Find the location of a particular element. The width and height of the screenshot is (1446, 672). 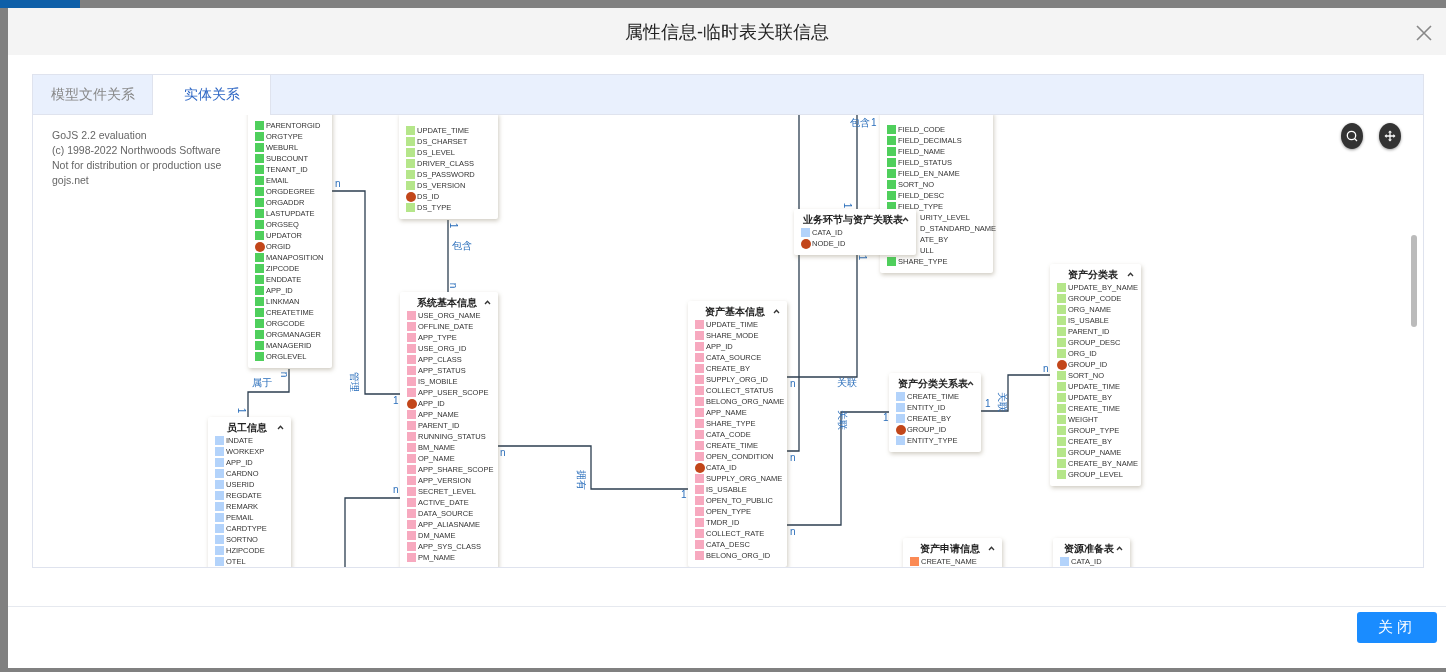

zoom-button is located at coordinates (1352, 136).